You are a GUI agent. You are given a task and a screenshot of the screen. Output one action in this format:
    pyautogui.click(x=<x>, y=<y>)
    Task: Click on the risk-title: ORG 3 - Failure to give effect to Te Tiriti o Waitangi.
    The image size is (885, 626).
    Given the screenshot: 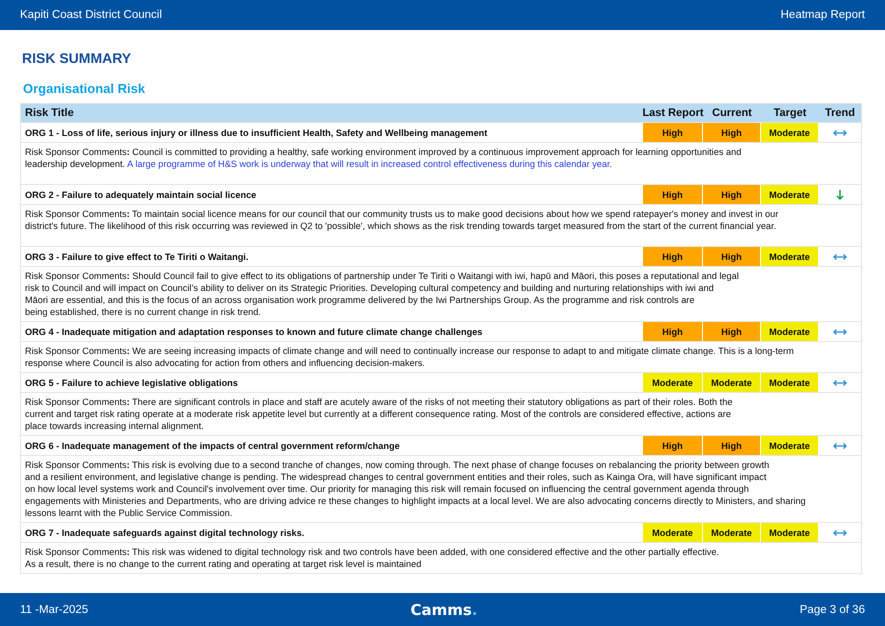 What is the action you would take?
    pyautogui.click(x=137, y=257)
    